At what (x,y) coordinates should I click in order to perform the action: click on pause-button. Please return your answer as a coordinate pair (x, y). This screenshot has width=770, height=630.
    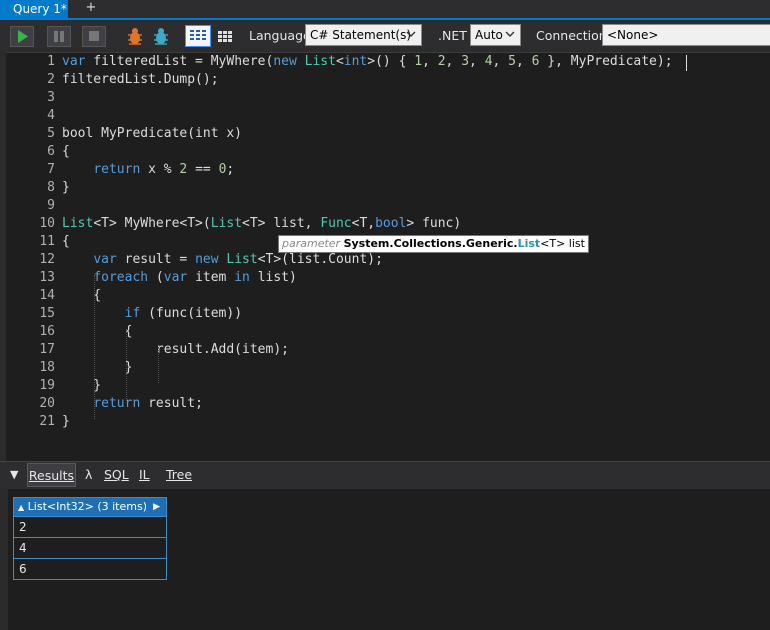
    Looking at the image, I should click on (59, 36).